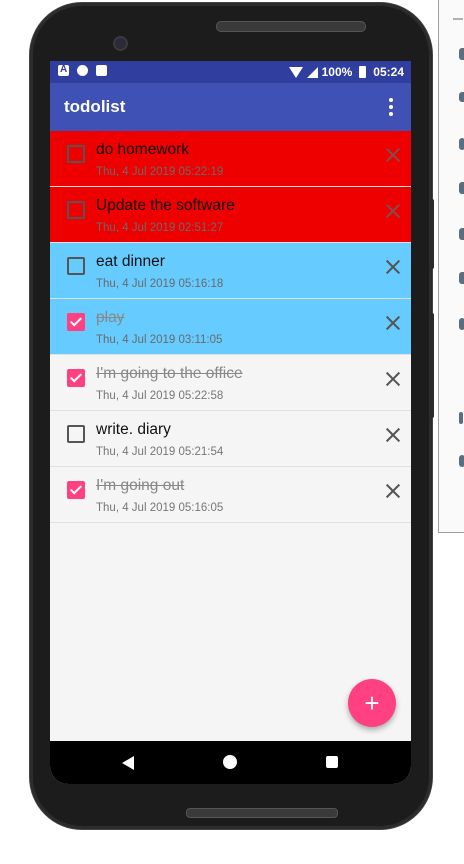 The height and width of the screenshot is (864, 464). Describe the element at coordinates (160, 508) in the screenshot. I see `task-date: Thu, 4 Jul 2019 05:16:05` at that location.